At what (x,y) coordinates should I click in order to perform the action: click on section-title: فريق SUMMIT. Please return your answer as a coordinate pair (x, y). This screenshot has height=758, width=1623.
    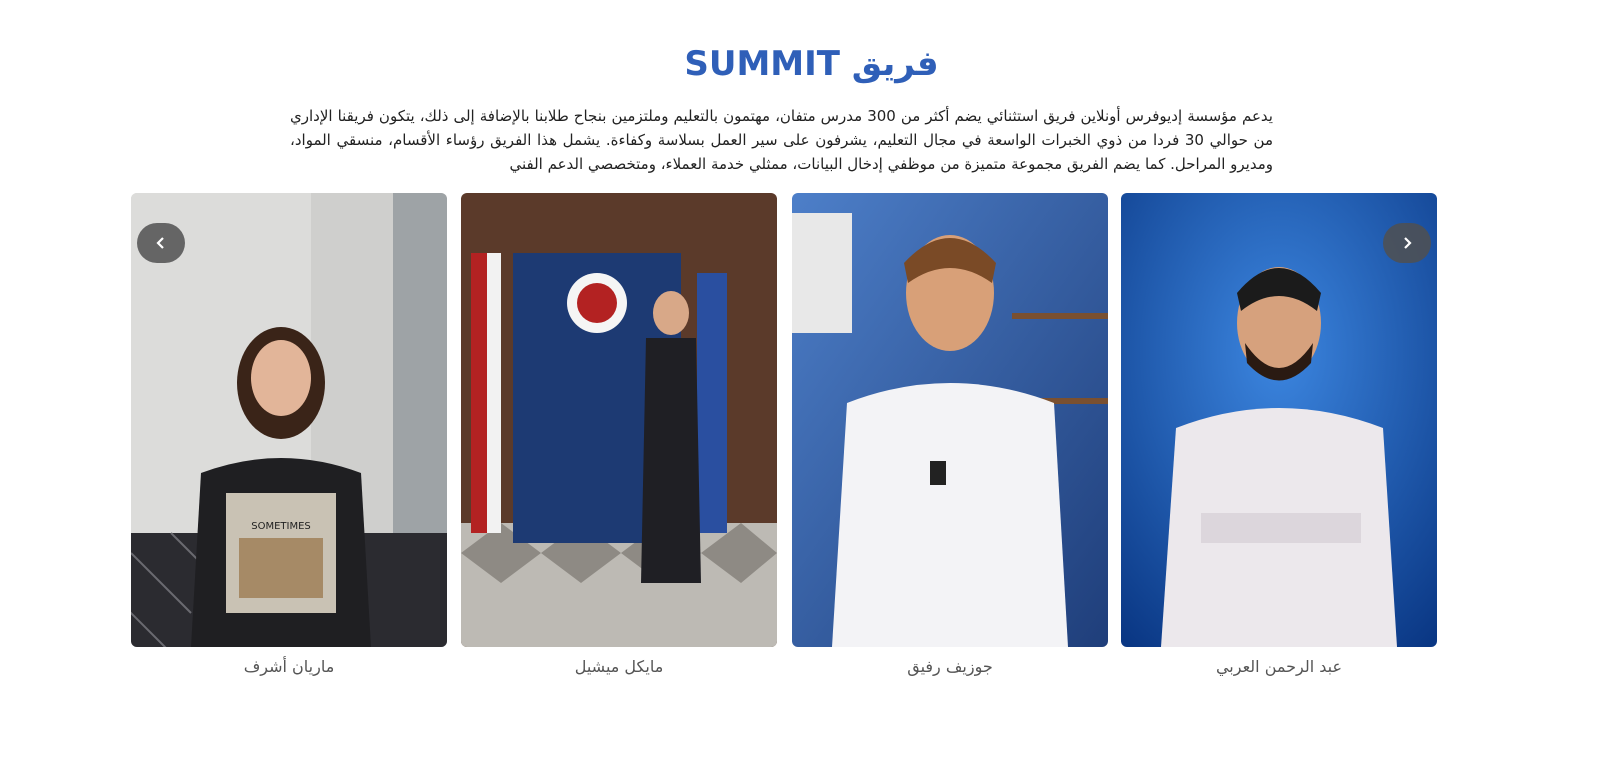
    Looking at the image, I should click on (811, 64).